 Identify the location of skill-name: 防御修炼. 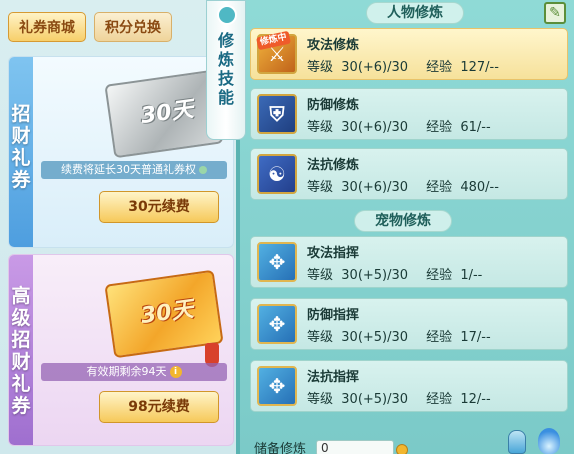
(333, 105).